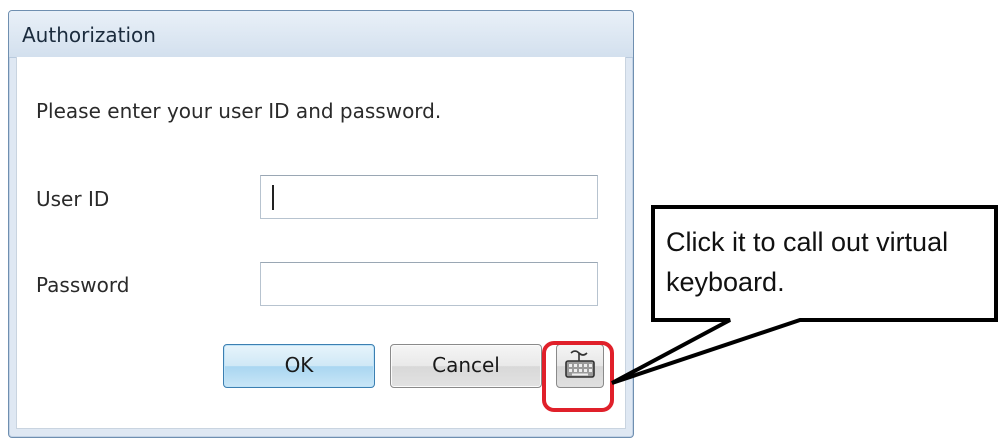 The height and width of the screenshot is (446, 1006). Describe the element at coordinates (73, 199) in the screenshot. I see `user-id-label: User ID` at that location.